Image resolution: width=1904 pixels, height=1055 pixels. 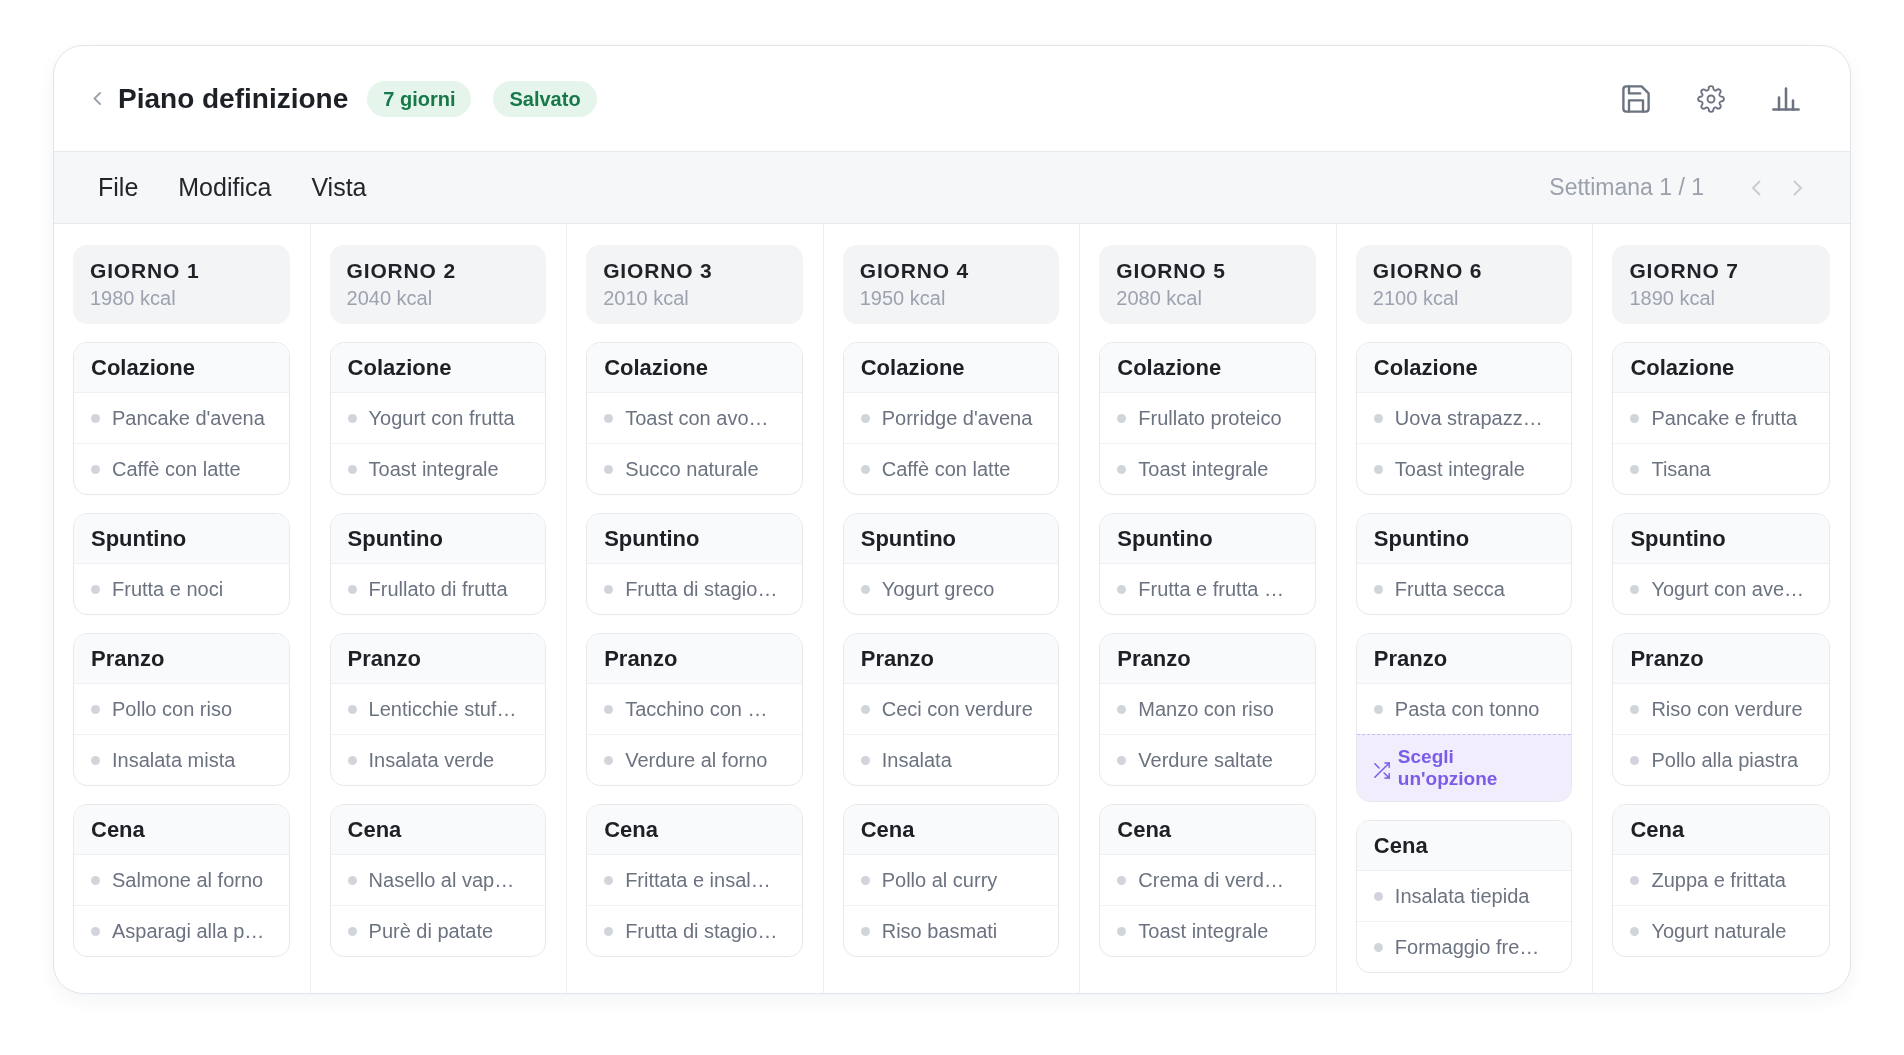 I want to click on food-item: Succo naturale, so click(x=692, y=469).